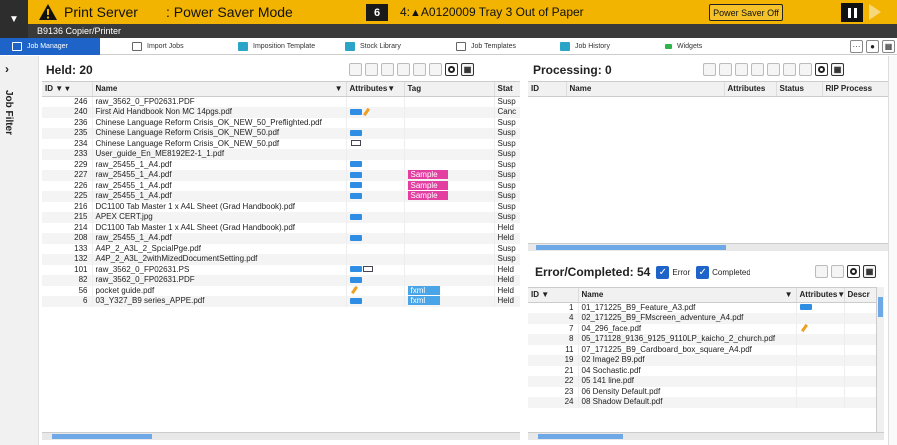  I want to click on table-row: 22 05 141 line.pdf, so click(702, 381).